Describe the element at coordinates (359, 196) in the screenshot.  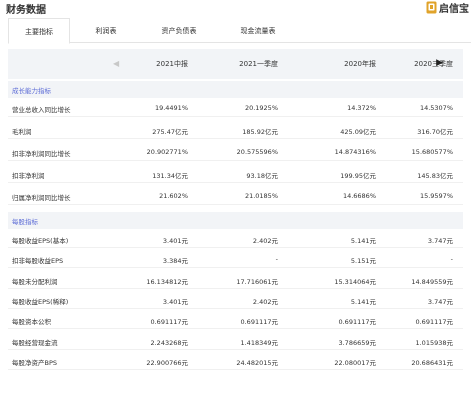
I see `table-cell: 14.6686%` at that location.